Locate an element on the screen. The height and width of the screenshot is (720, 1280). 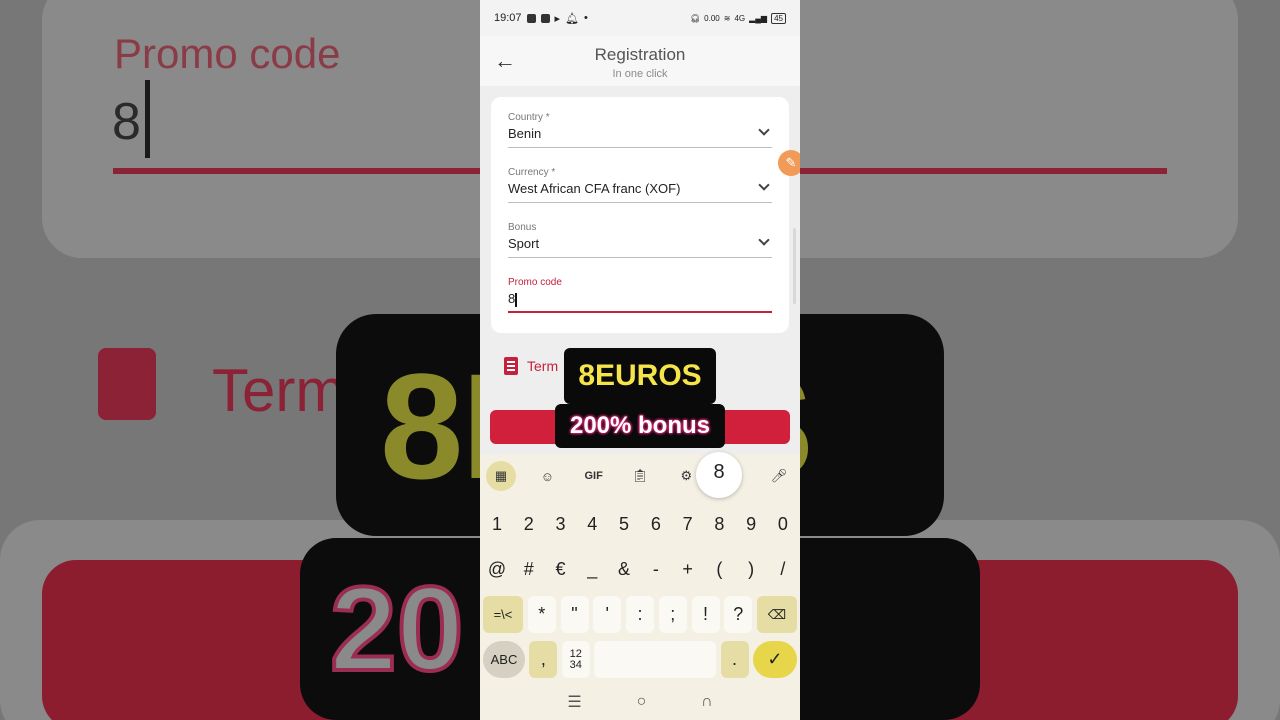
key: ' is located at coordinates (607, 614).